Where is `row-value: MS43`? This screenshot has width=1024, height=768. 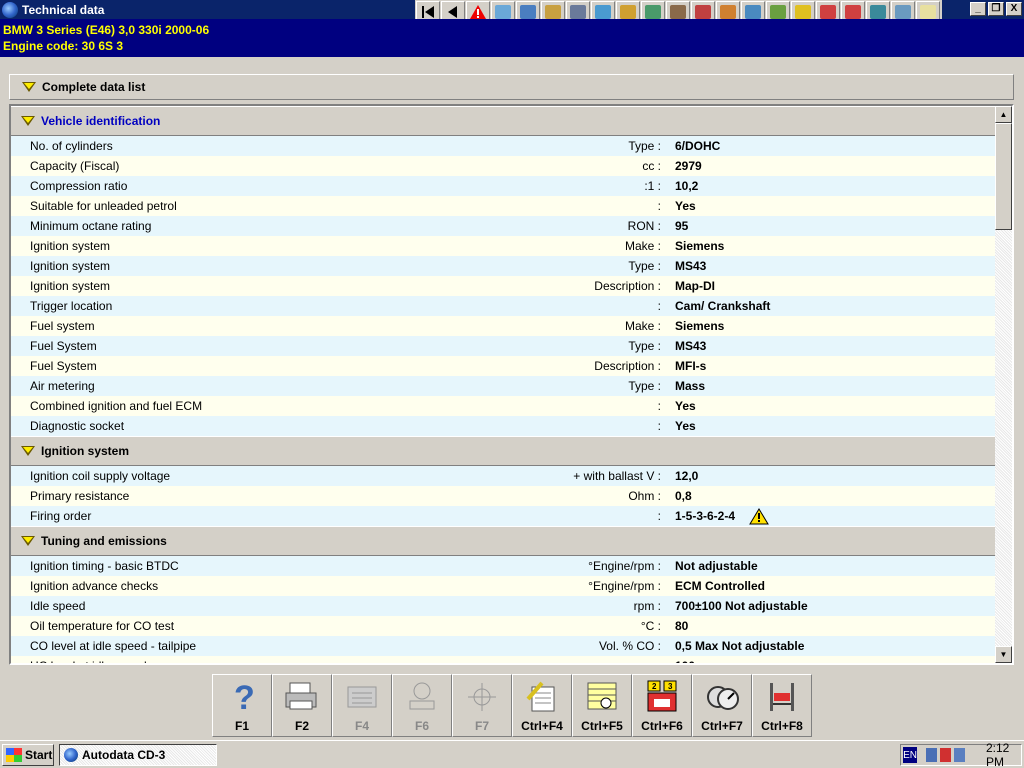
row-value: MS43 is located at coordinates (691, 266).